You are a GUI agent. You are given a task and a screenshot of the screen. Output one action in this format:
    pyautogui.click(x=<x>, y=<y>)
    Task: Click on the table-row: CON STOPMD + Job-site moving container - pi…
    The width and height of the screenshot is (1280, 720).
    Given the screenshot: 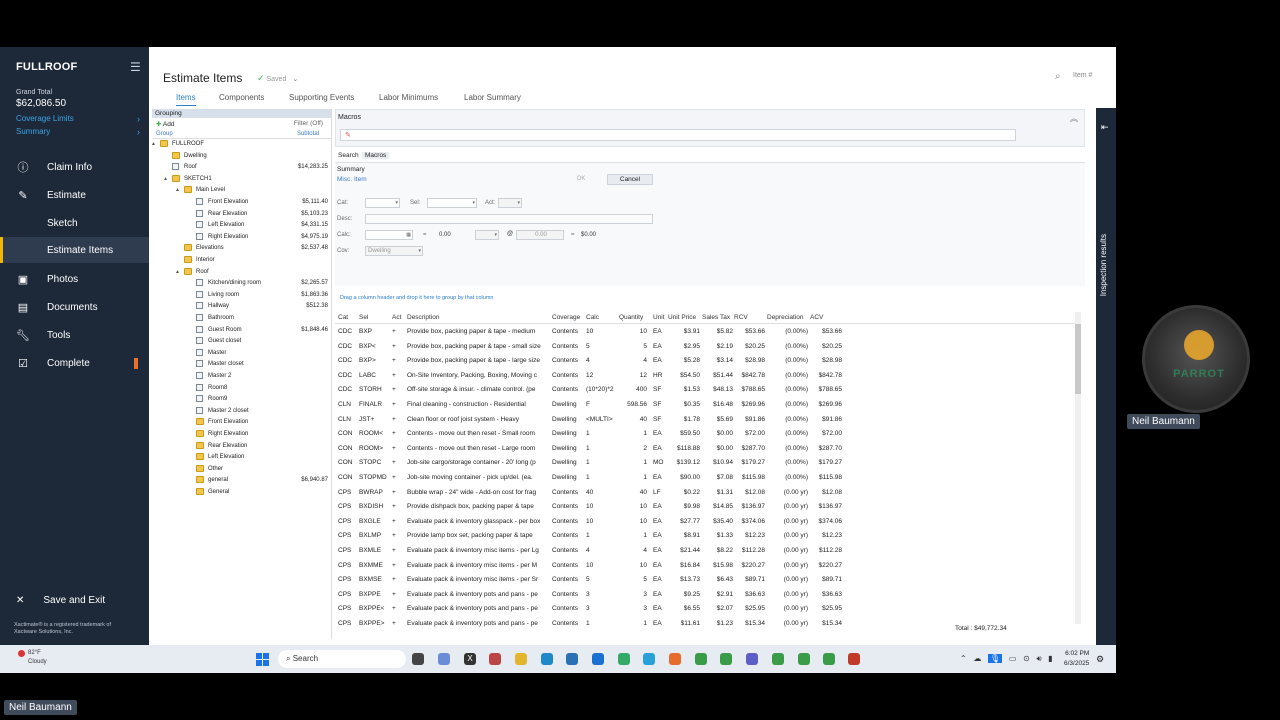 What is the action you would take?
    pyautogui.click(x=707, y=478)
    